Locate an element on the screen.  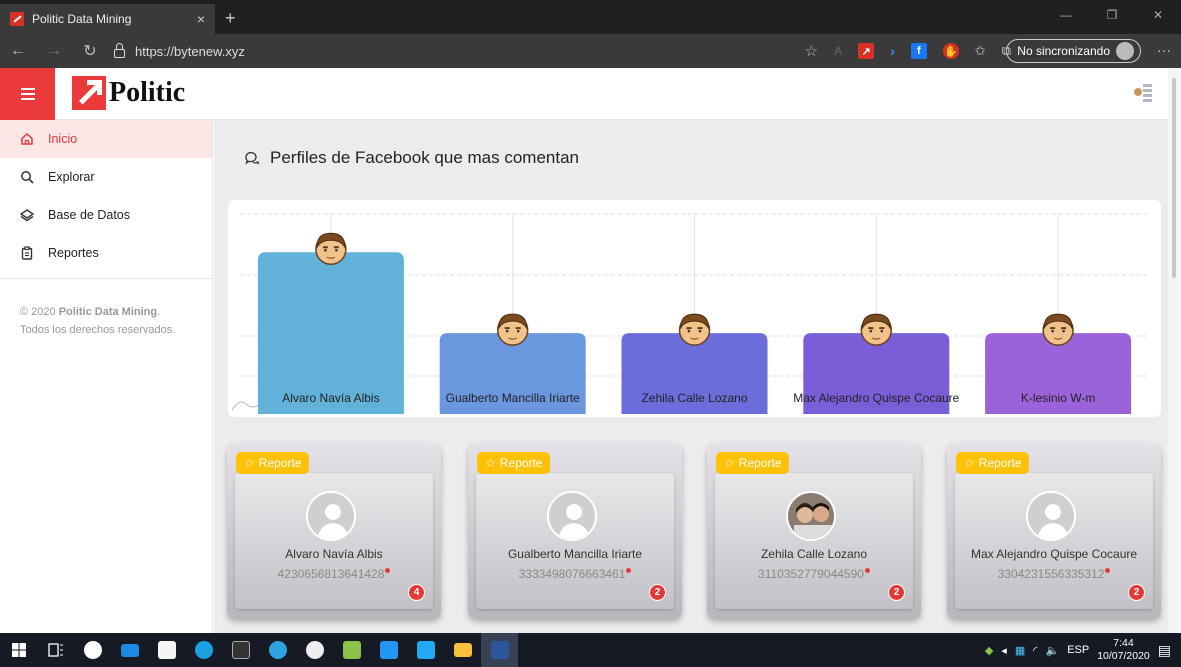
back-icon: ← is located at coordinates (18, 51).